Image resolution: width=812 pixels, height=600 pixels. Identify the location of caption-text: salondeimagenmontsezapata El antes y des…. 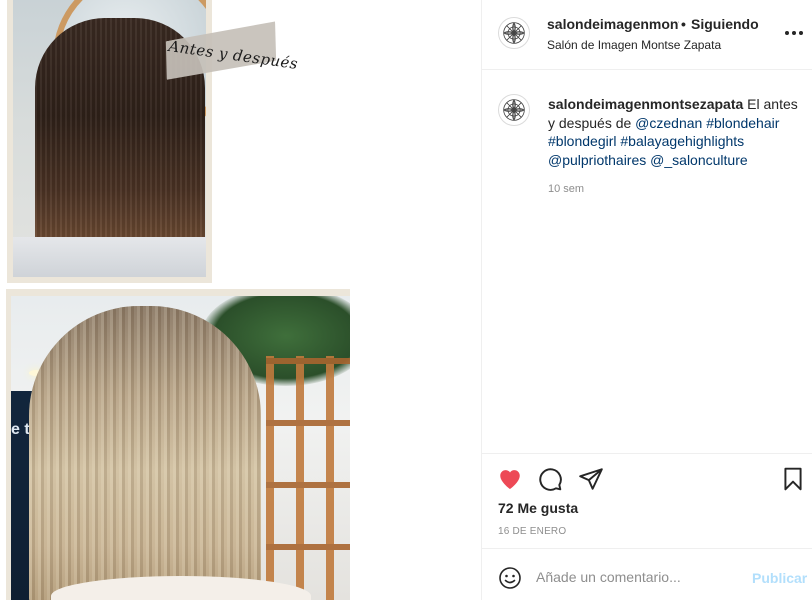
(673, 132).